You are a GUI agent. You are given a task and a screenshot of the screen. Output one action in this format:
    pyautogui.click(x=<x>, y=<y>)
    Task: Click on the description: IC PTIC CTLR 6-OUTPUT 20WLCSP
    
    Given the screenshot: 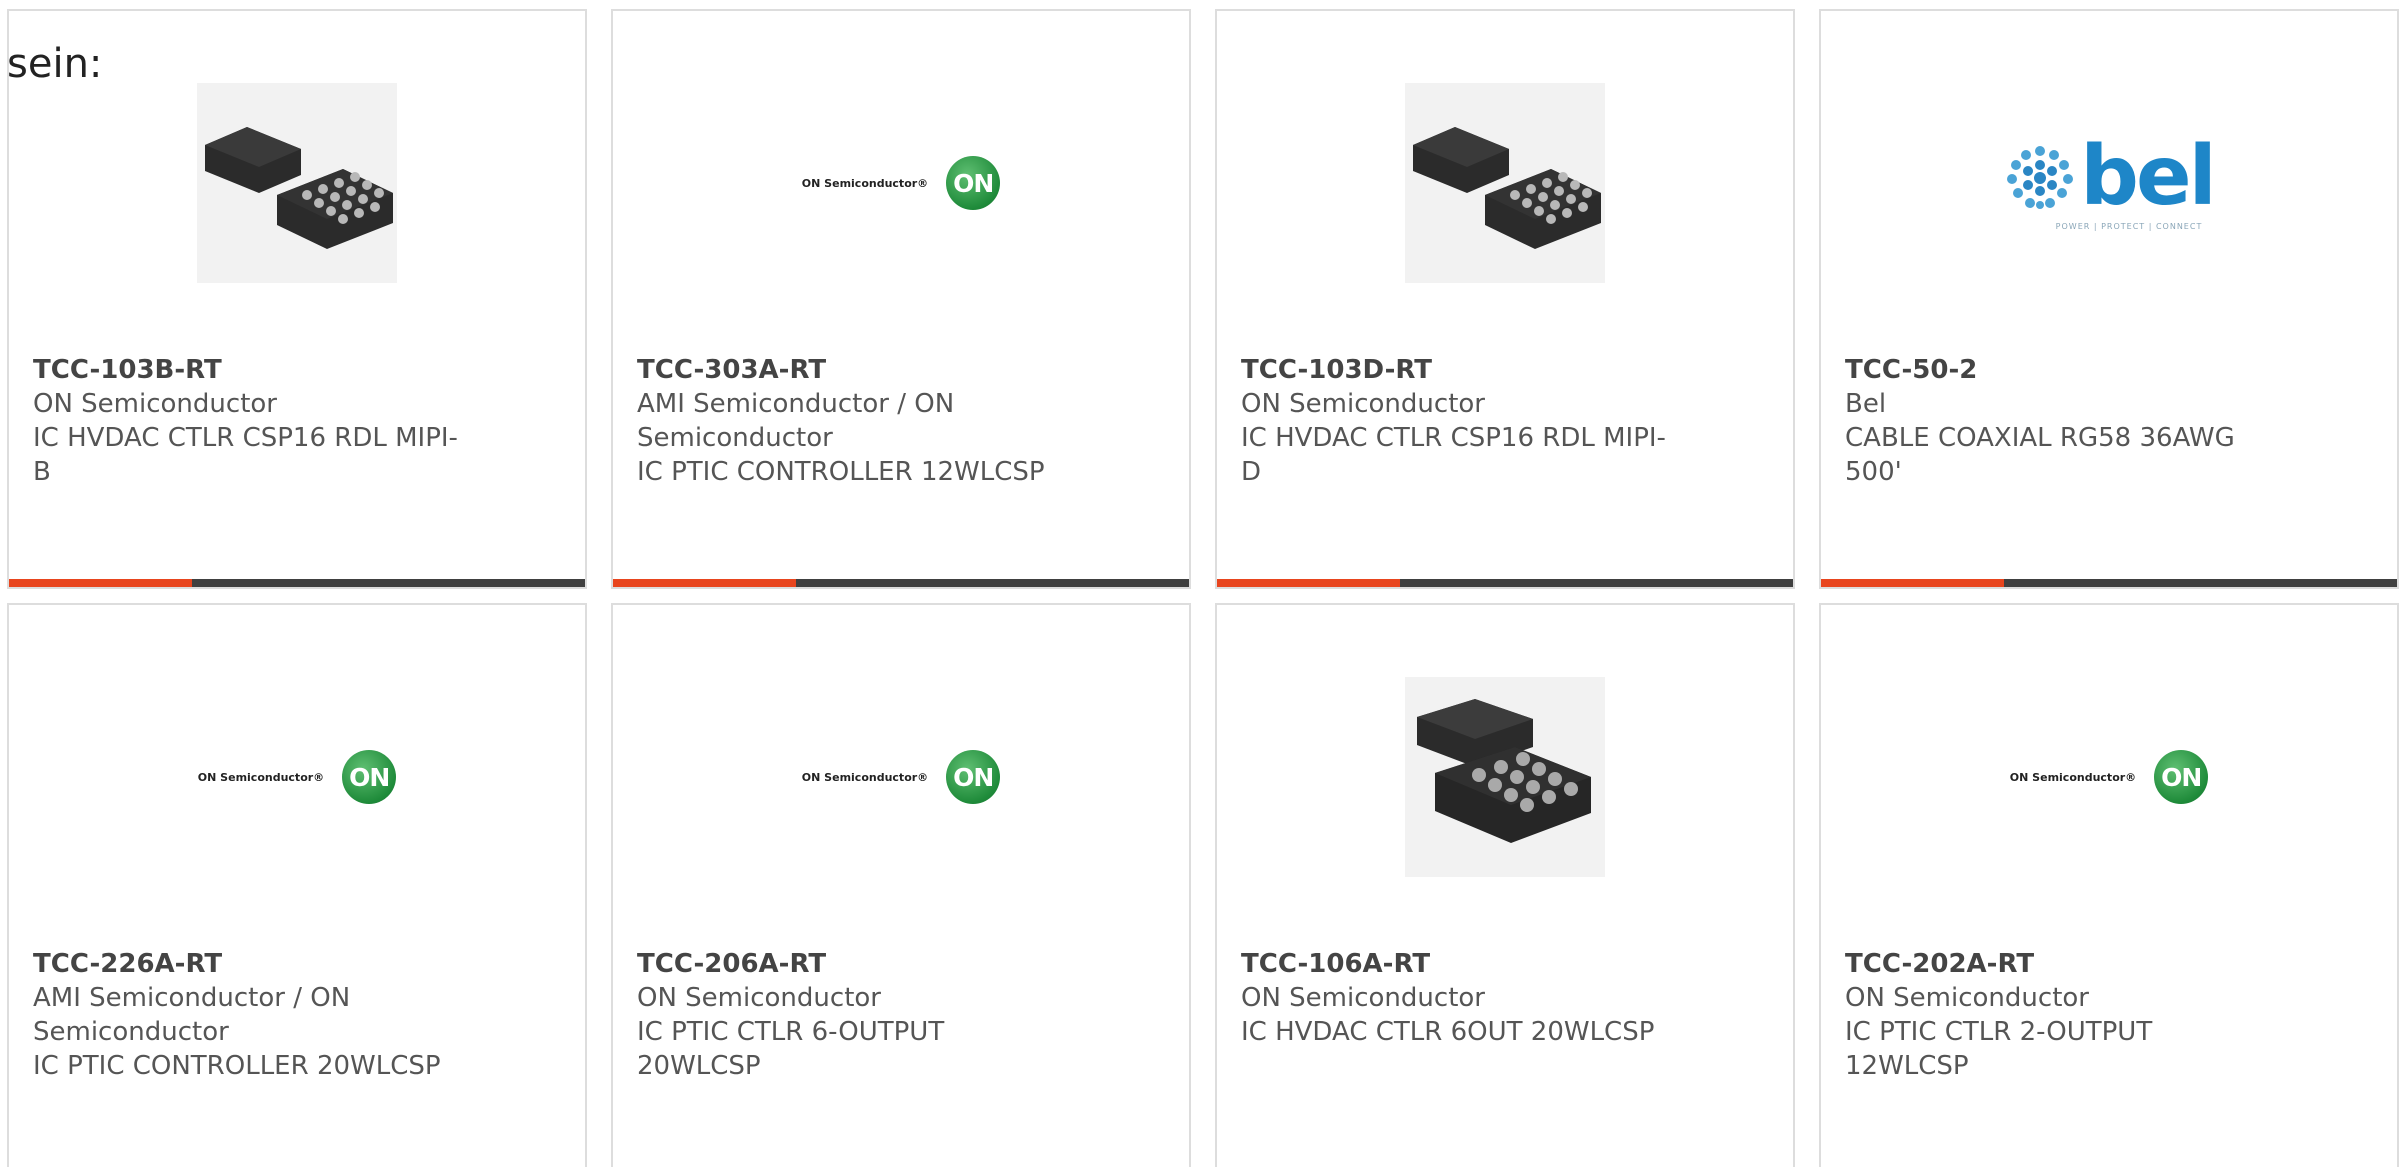 What is the action you would take?
    pyautogui.click(x=791, y=1049)
    